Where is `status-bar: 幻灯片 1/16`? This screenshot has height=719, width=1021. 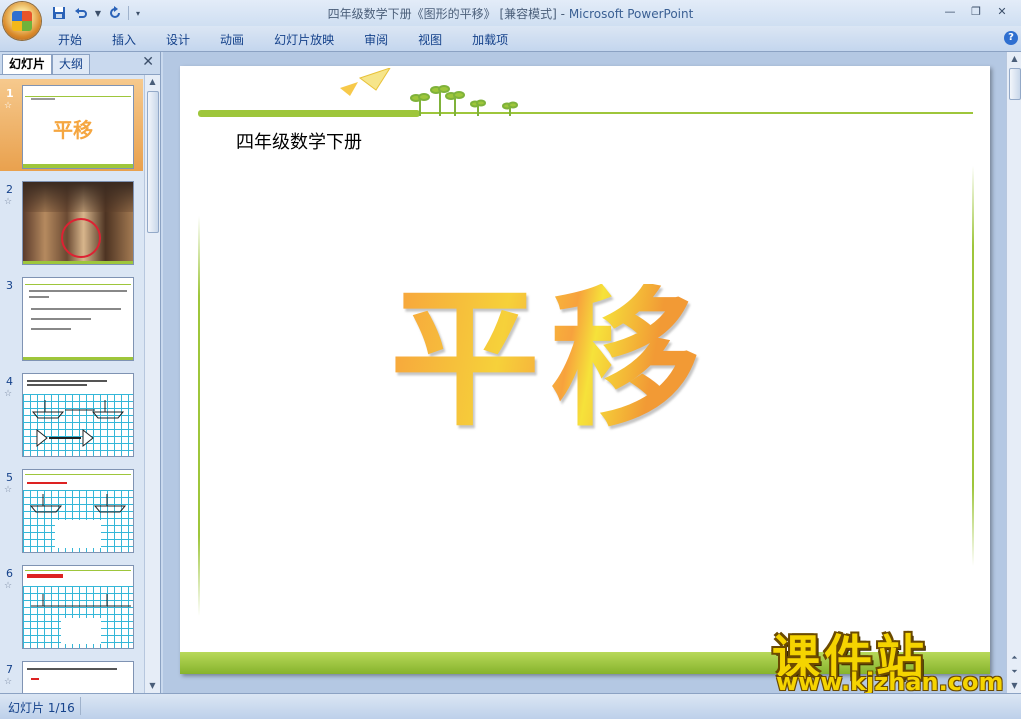
status-bar: 幻灯片 1/16 is located at coordinates (510, 706).